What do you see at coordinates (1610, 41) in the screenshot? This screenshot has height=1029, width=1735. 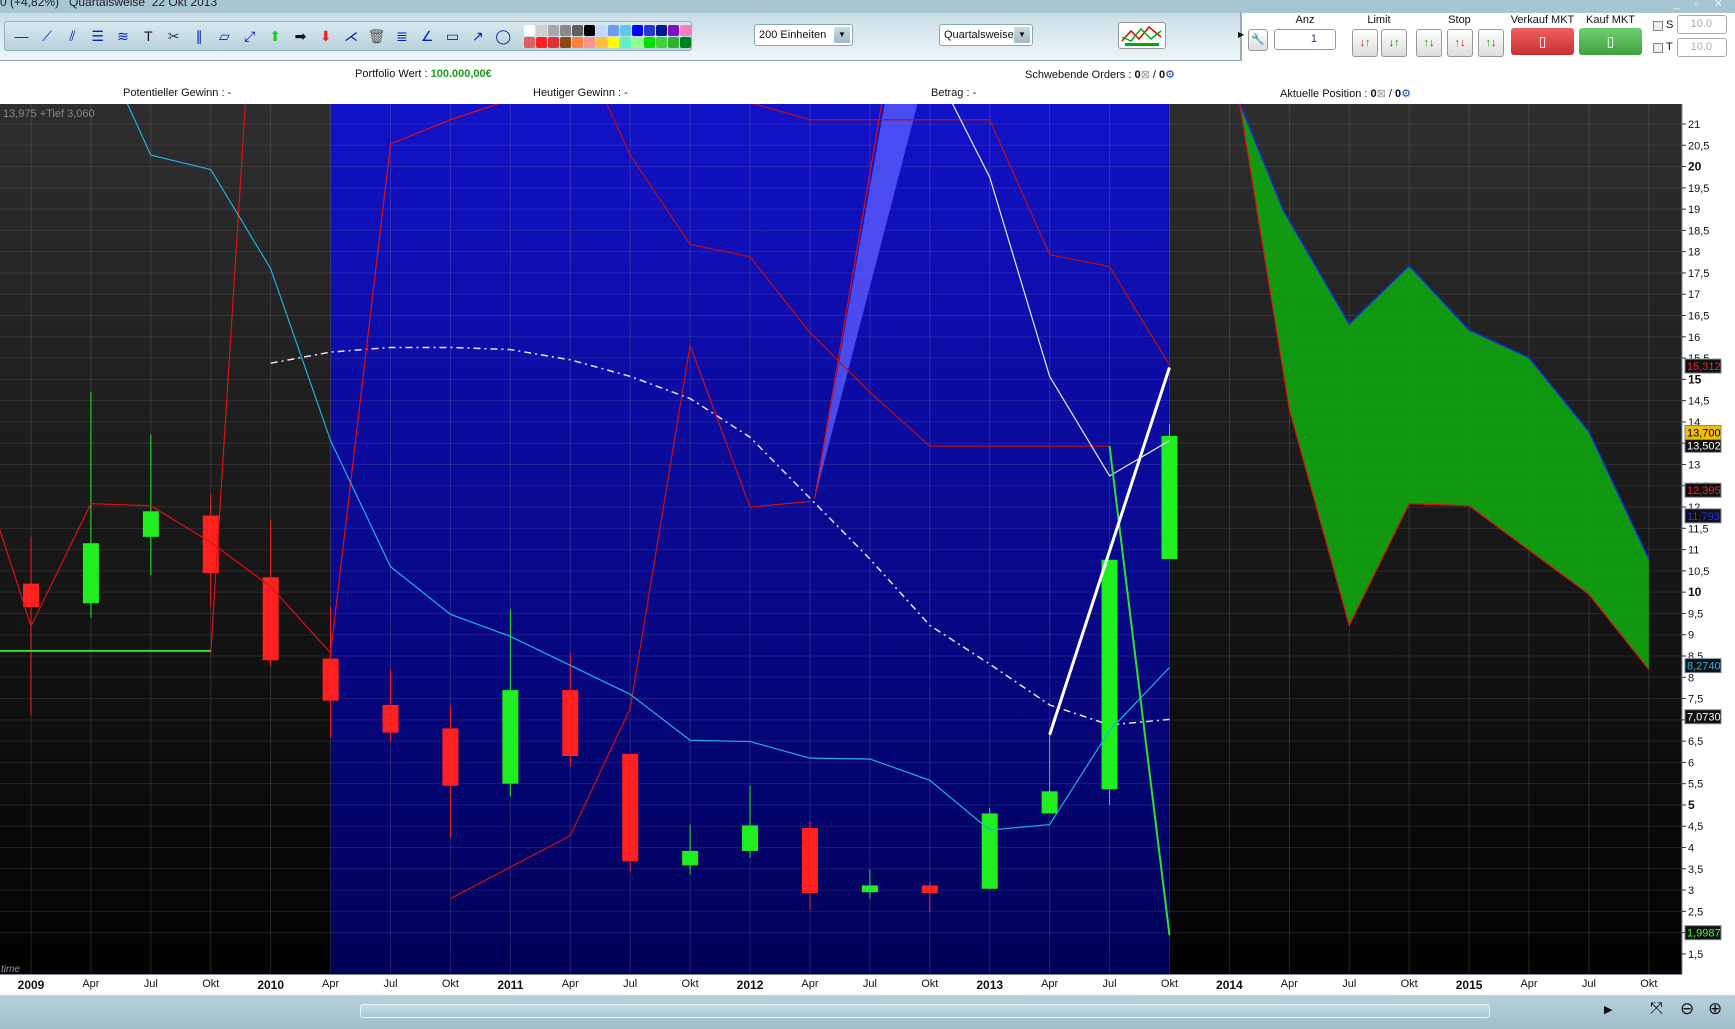 I see `buy-market-button: ▯` at bounding box center [1610, 41].